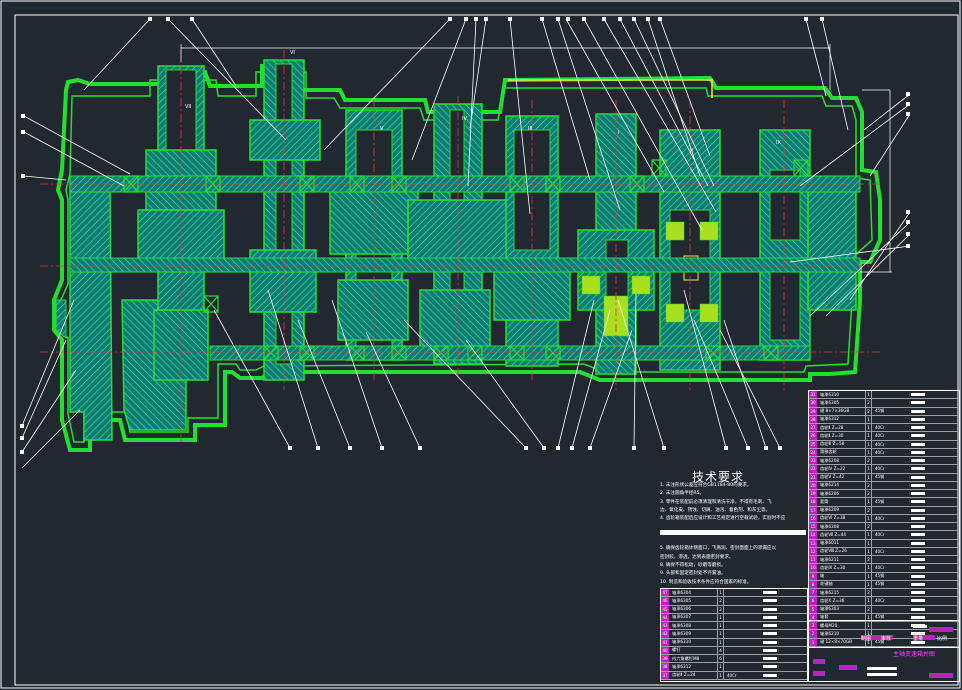  Describe the element at coordinates (882, 674) in the screenshot. I see `title-block-white-bar` at that location.